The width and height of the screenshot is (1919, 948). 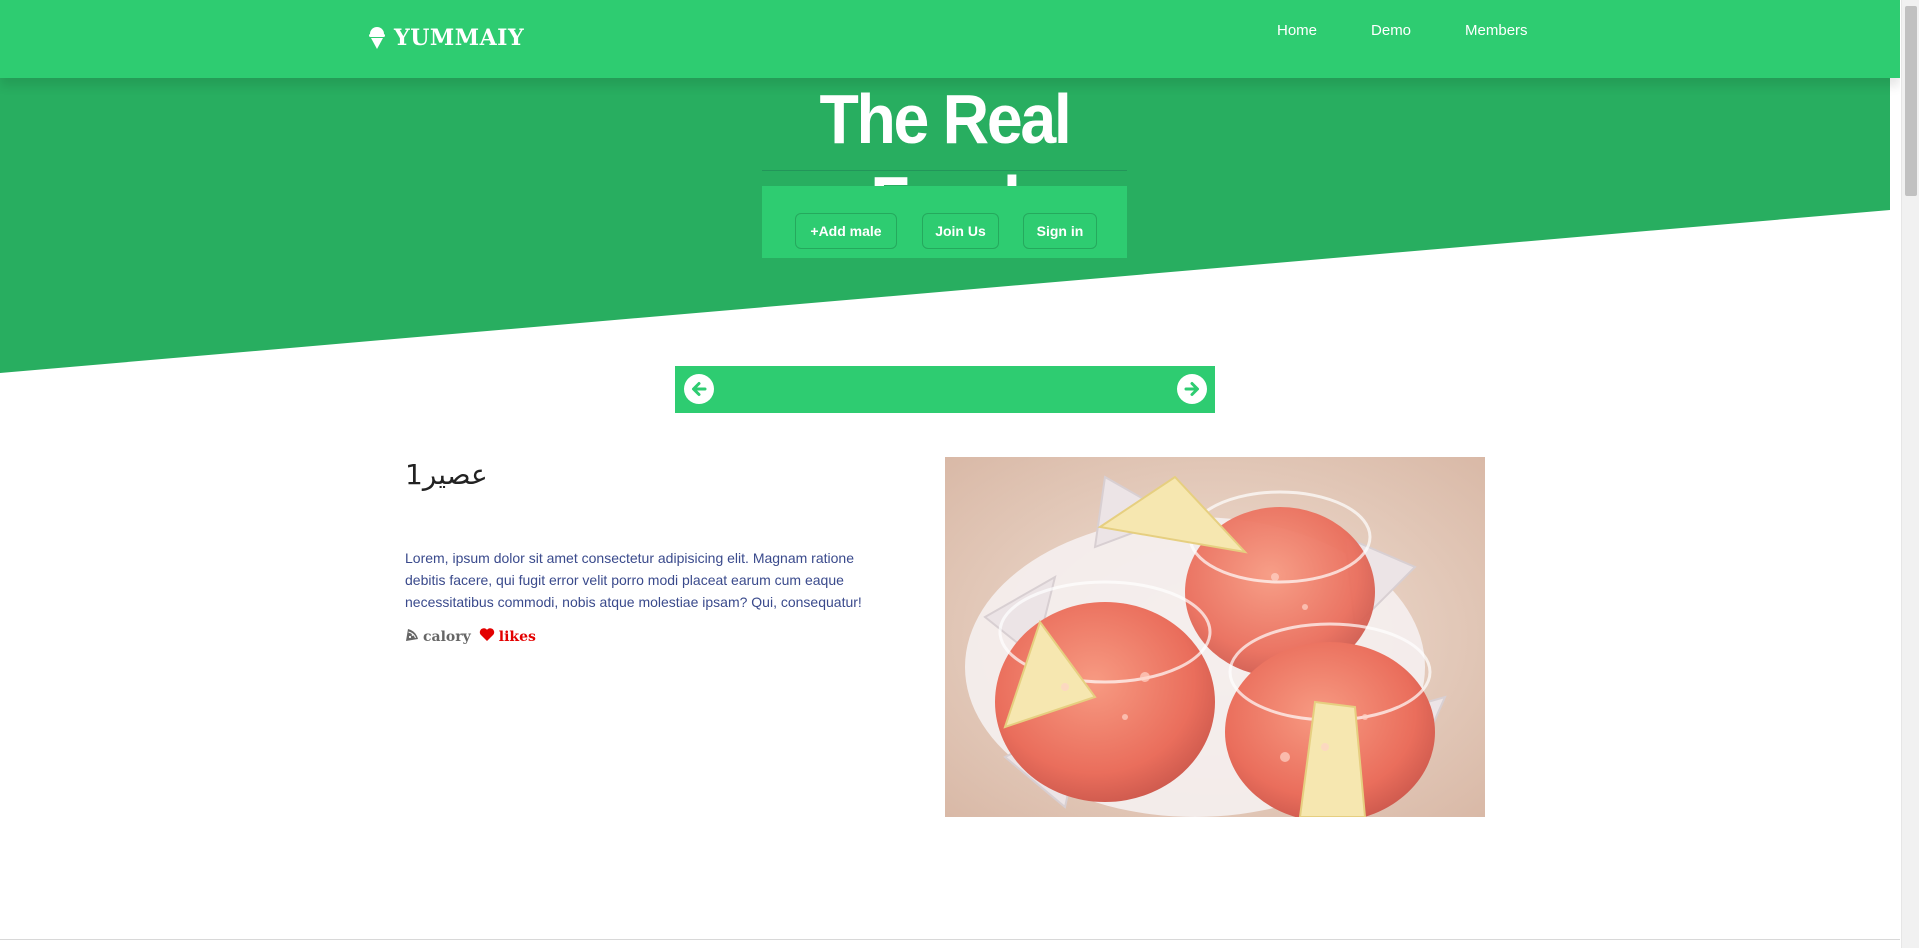 I want to click on calory-info: calory, so click(x=438, y=637).